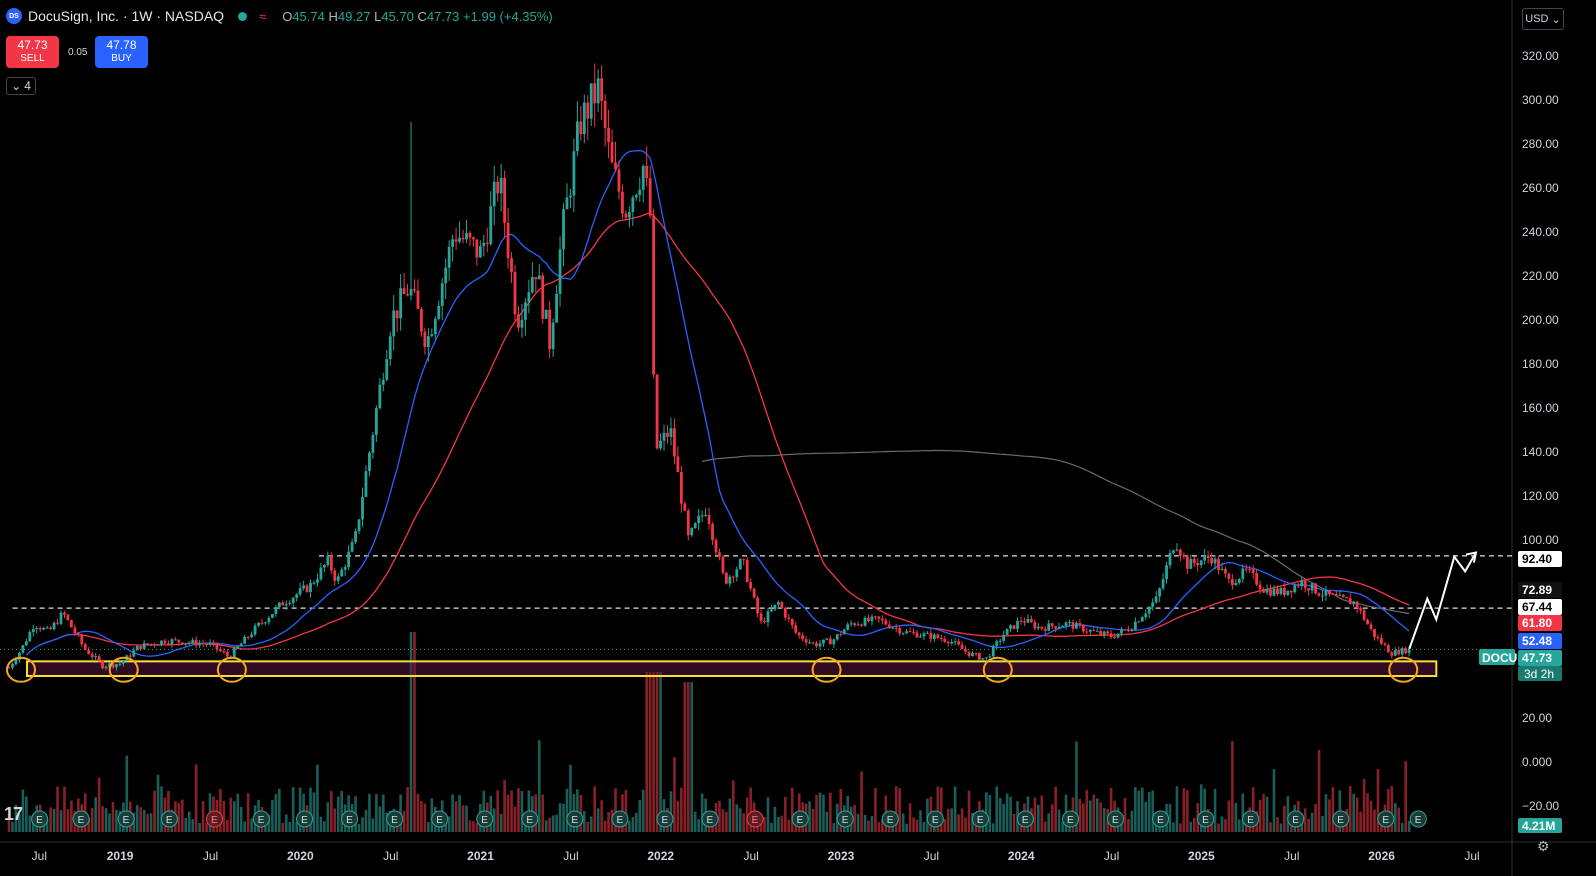 The width and height of the screenshot is (1596, 876). Describe the element at coordinates (1540, 276) in the screenshot. I see `price-axis-label: 220.00` at that location.